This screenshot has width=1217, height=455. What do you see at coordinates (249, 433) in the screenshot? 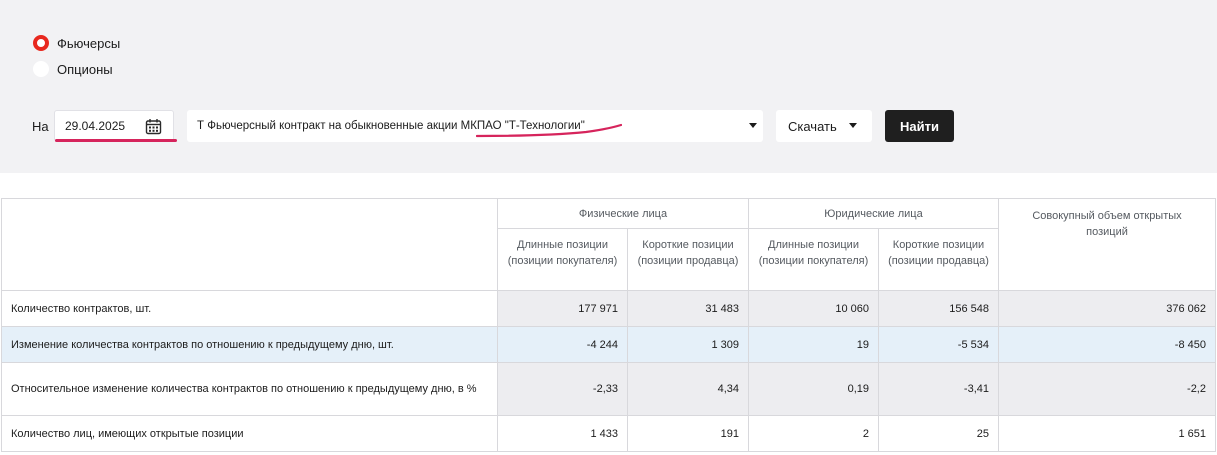
I see `row-label: Количество лиц, имеющих открытые позиции` at bounding box center [249, 433].